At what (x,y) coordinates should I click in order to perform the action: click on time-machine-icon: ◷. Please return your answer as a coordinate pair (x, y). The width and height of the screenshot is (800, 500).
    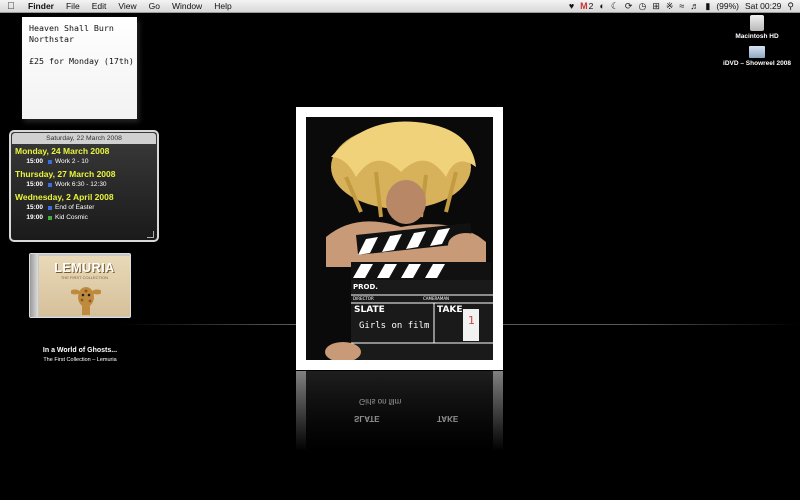
    Looking at the image, I should click on (642, 6).